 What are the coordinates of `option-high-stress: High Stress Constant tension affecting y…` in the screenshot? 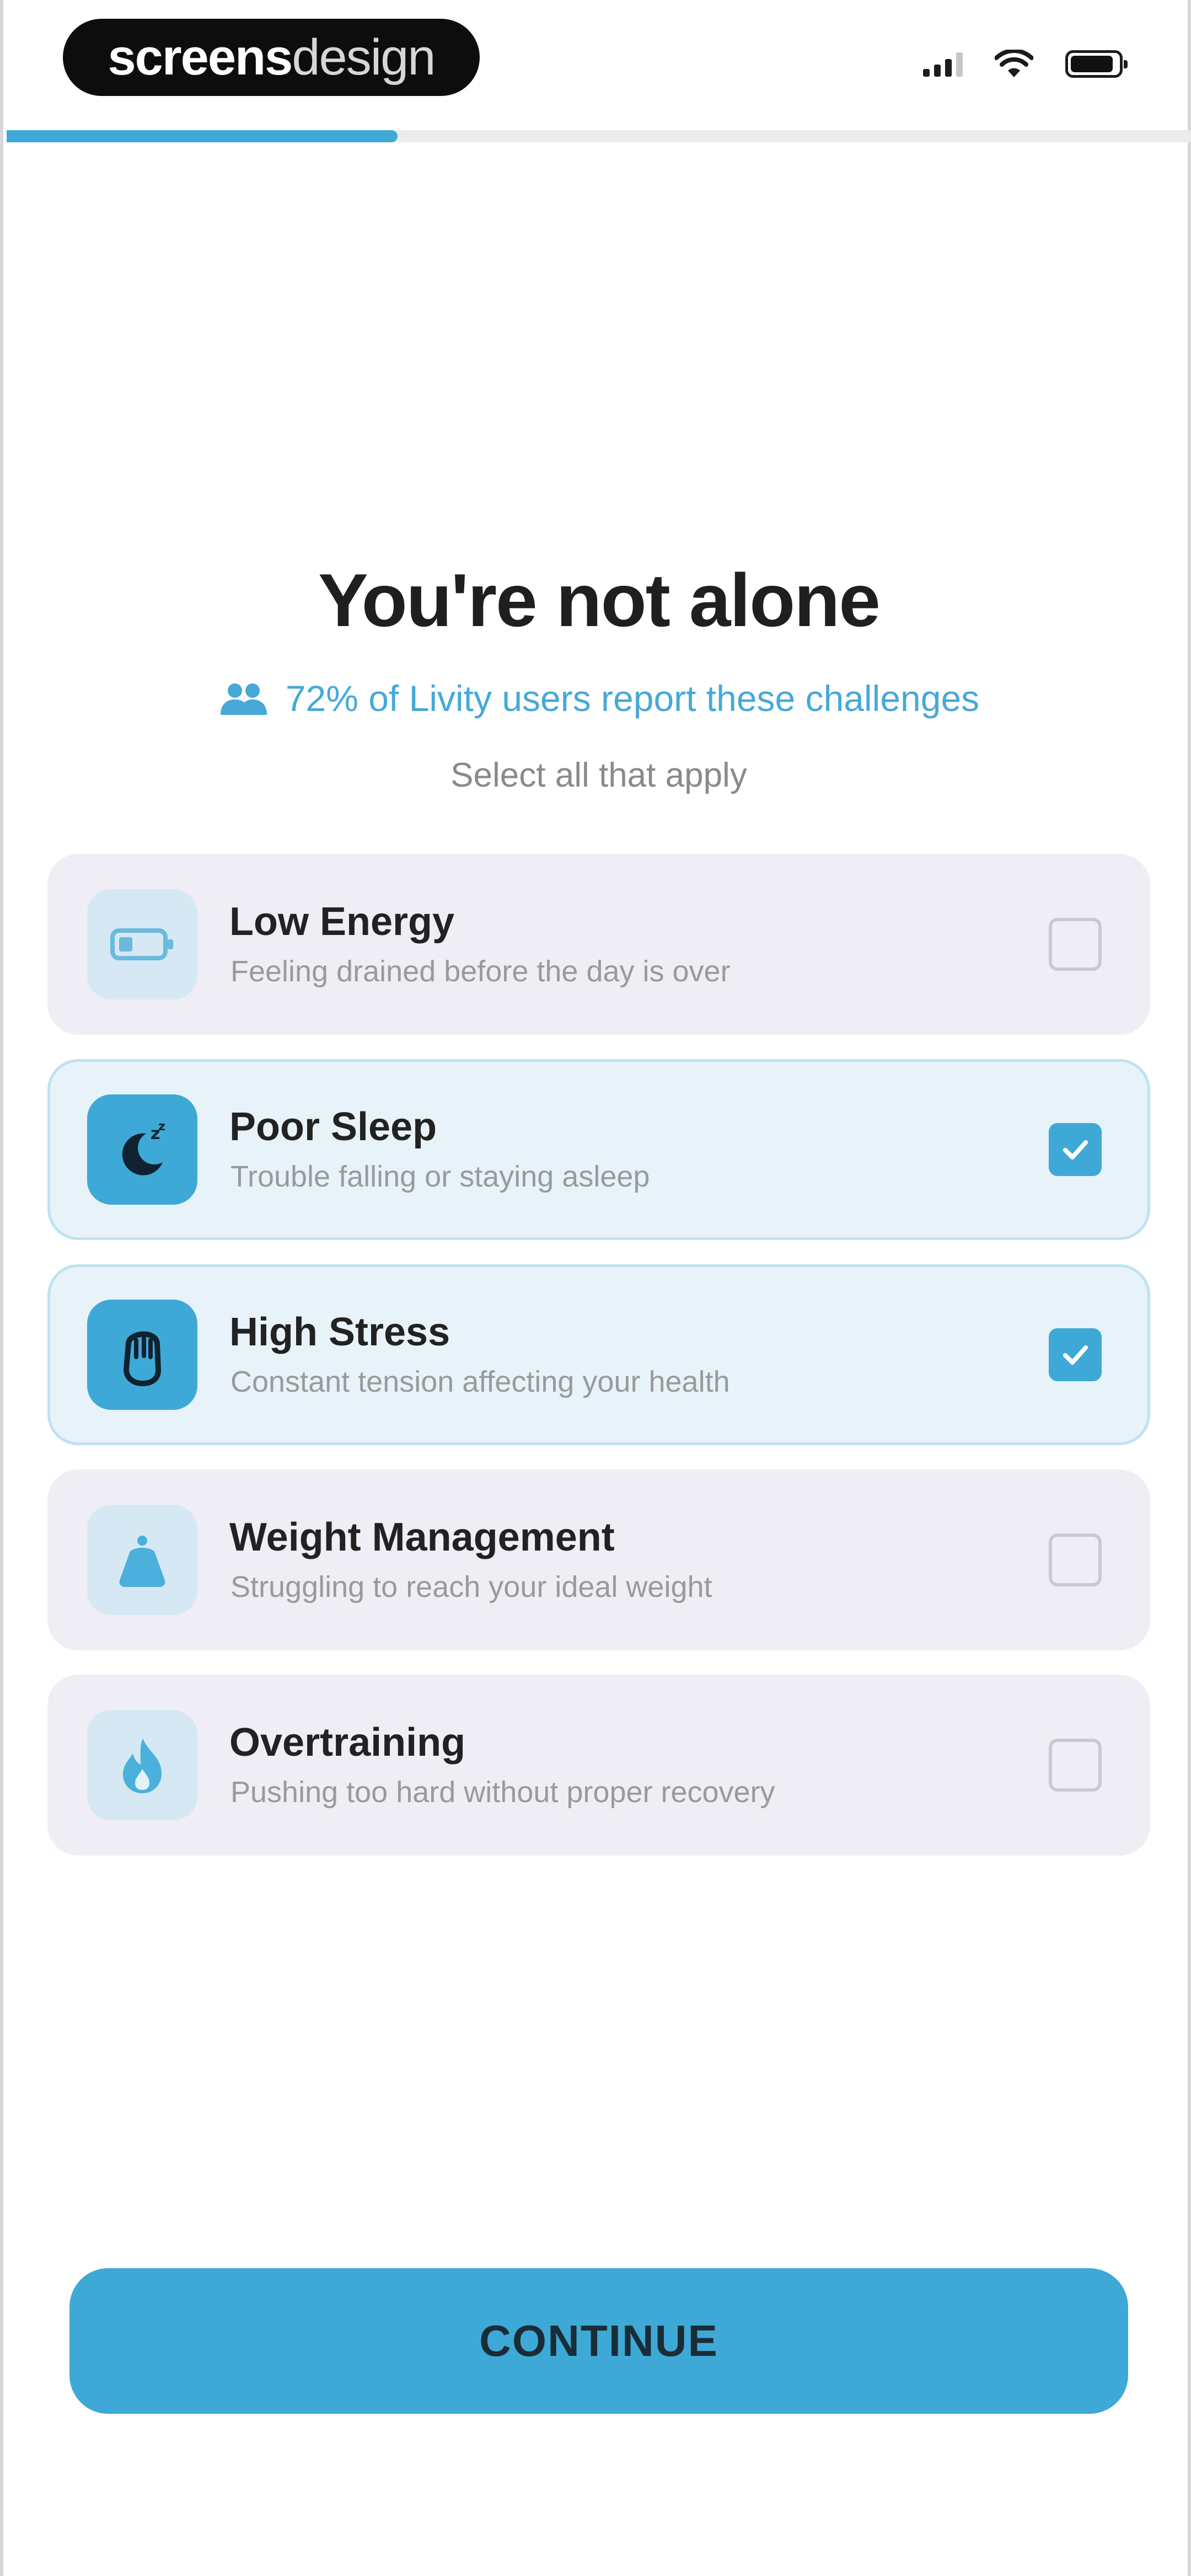 It's located at (598, 1354).